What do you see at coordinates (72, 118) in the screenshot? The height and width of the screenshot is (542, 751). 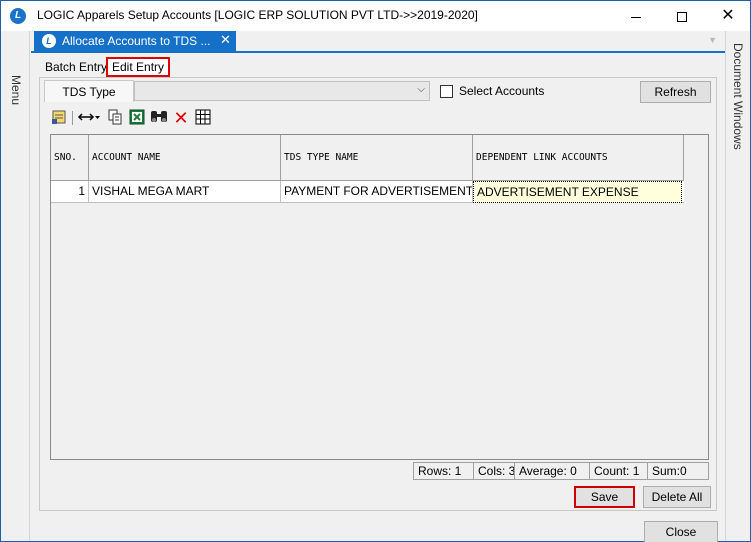 I see `toolbar-separator` at bounding box center [72, 118].